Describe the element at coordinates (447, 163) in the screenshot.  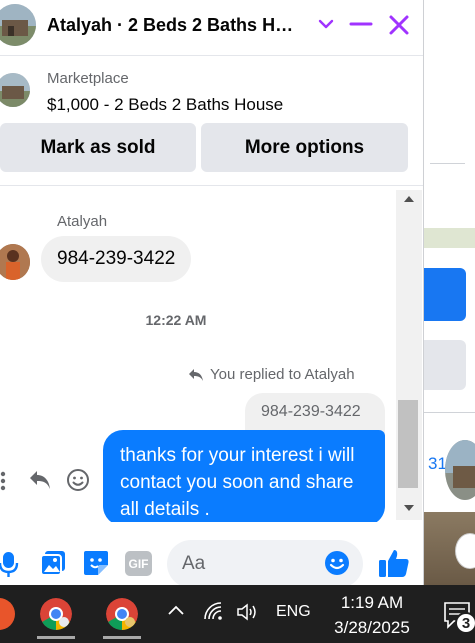
I see `background-divider` at that location.